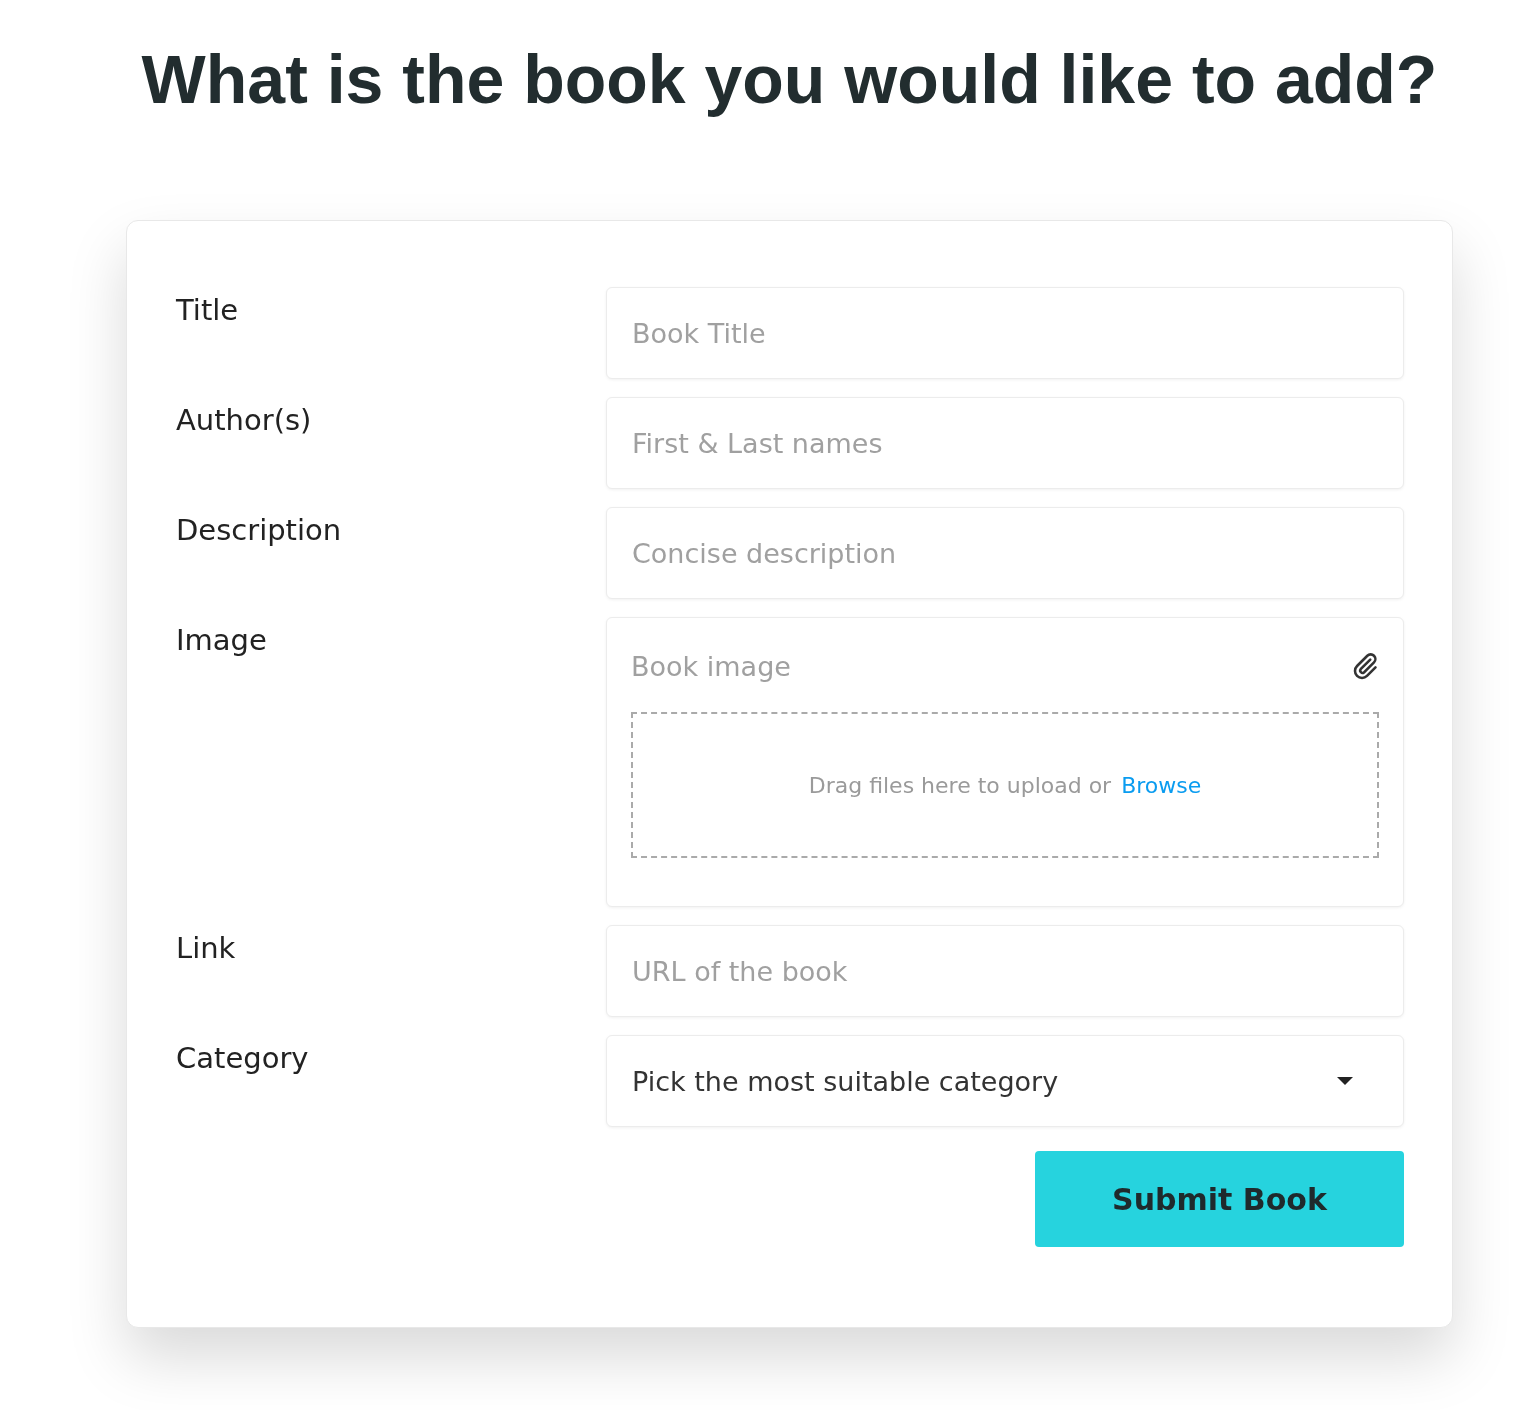 The image size is (1540, 1410). Describe the element at coordinates (1365, 666) in the screenshot. I see `paperclip-icon` at that location.